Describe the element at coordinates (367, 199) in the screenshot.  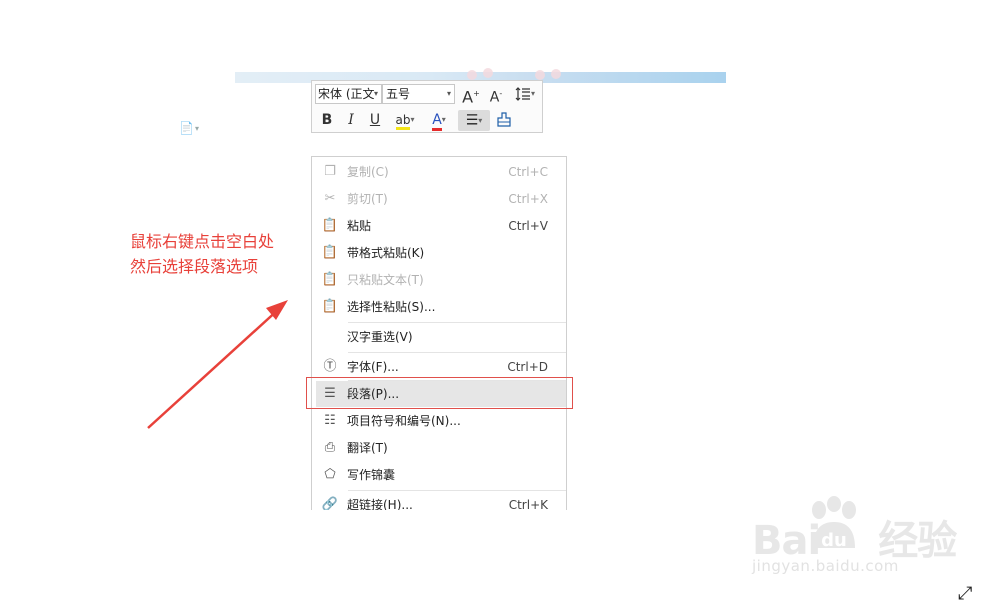
I see `menu-item-label: 剪切(T)` at that location.